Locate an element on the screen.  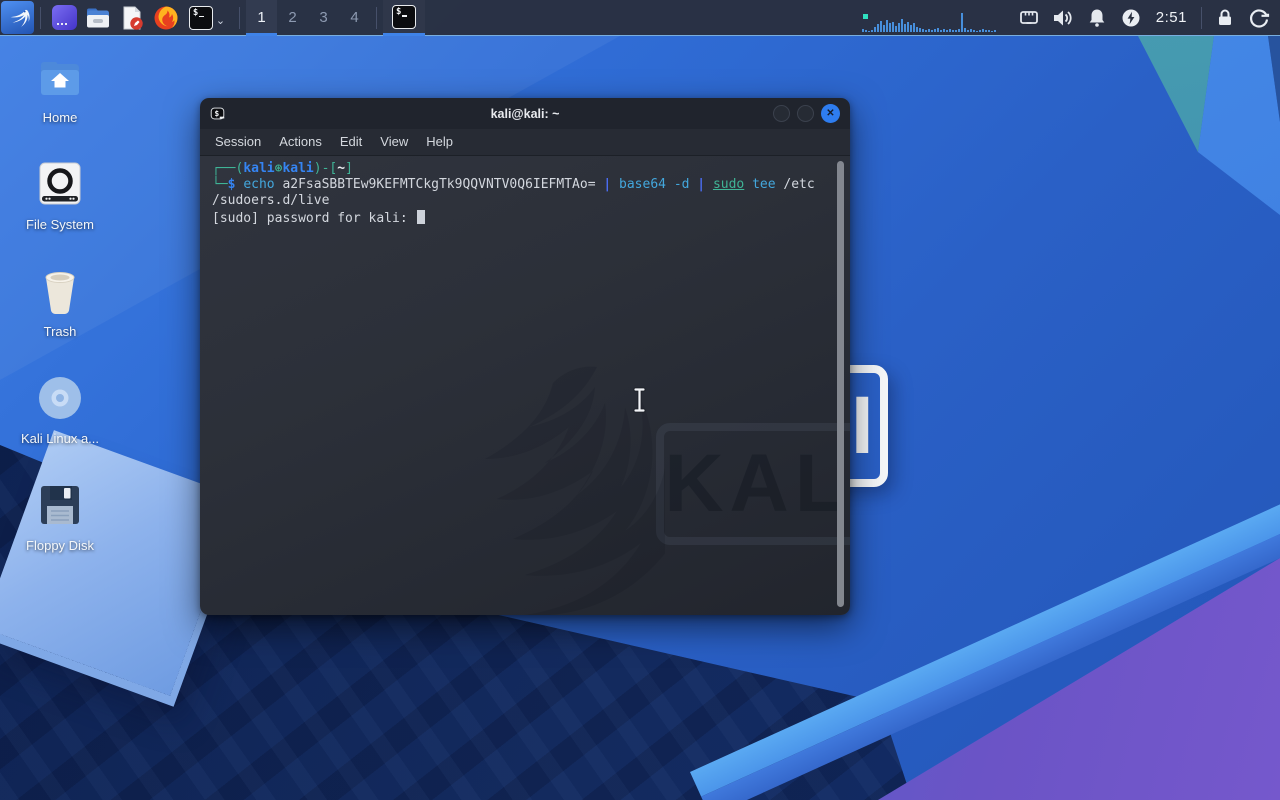
desktop-icon-trash: Trash is located at coordinates (60, 311).